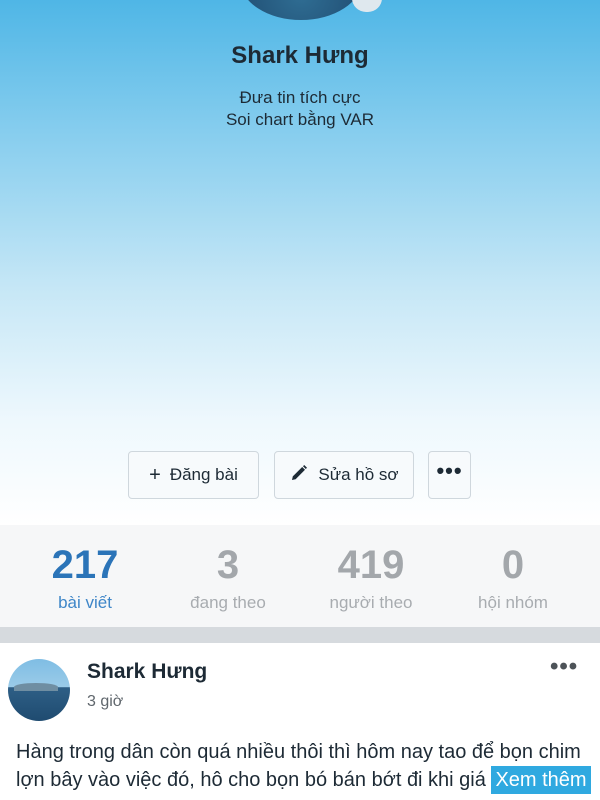  I want to click on post-timestamp: 3 giờ, so click(105, 701).